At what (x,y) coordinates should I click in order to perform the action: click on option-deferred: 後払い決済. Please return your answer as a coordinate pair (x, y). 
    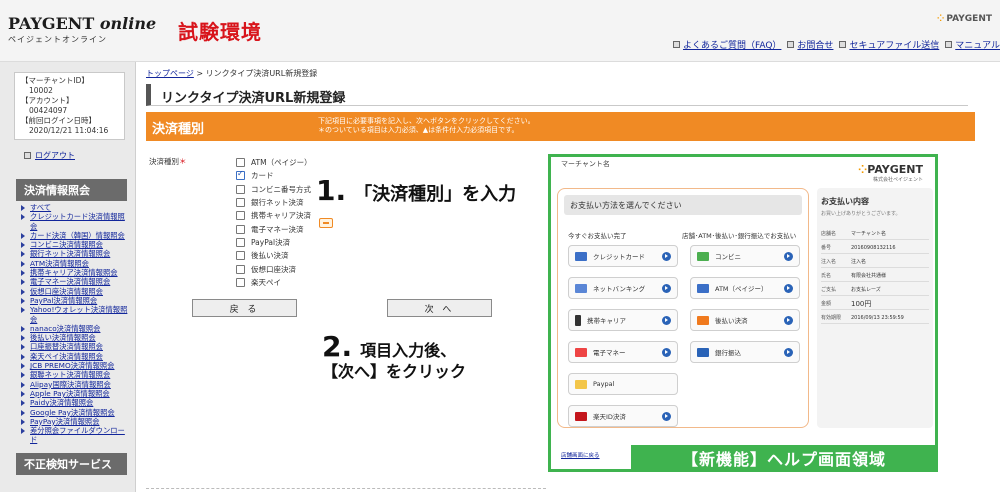
    Looking at the image, I should click on (274, 255).